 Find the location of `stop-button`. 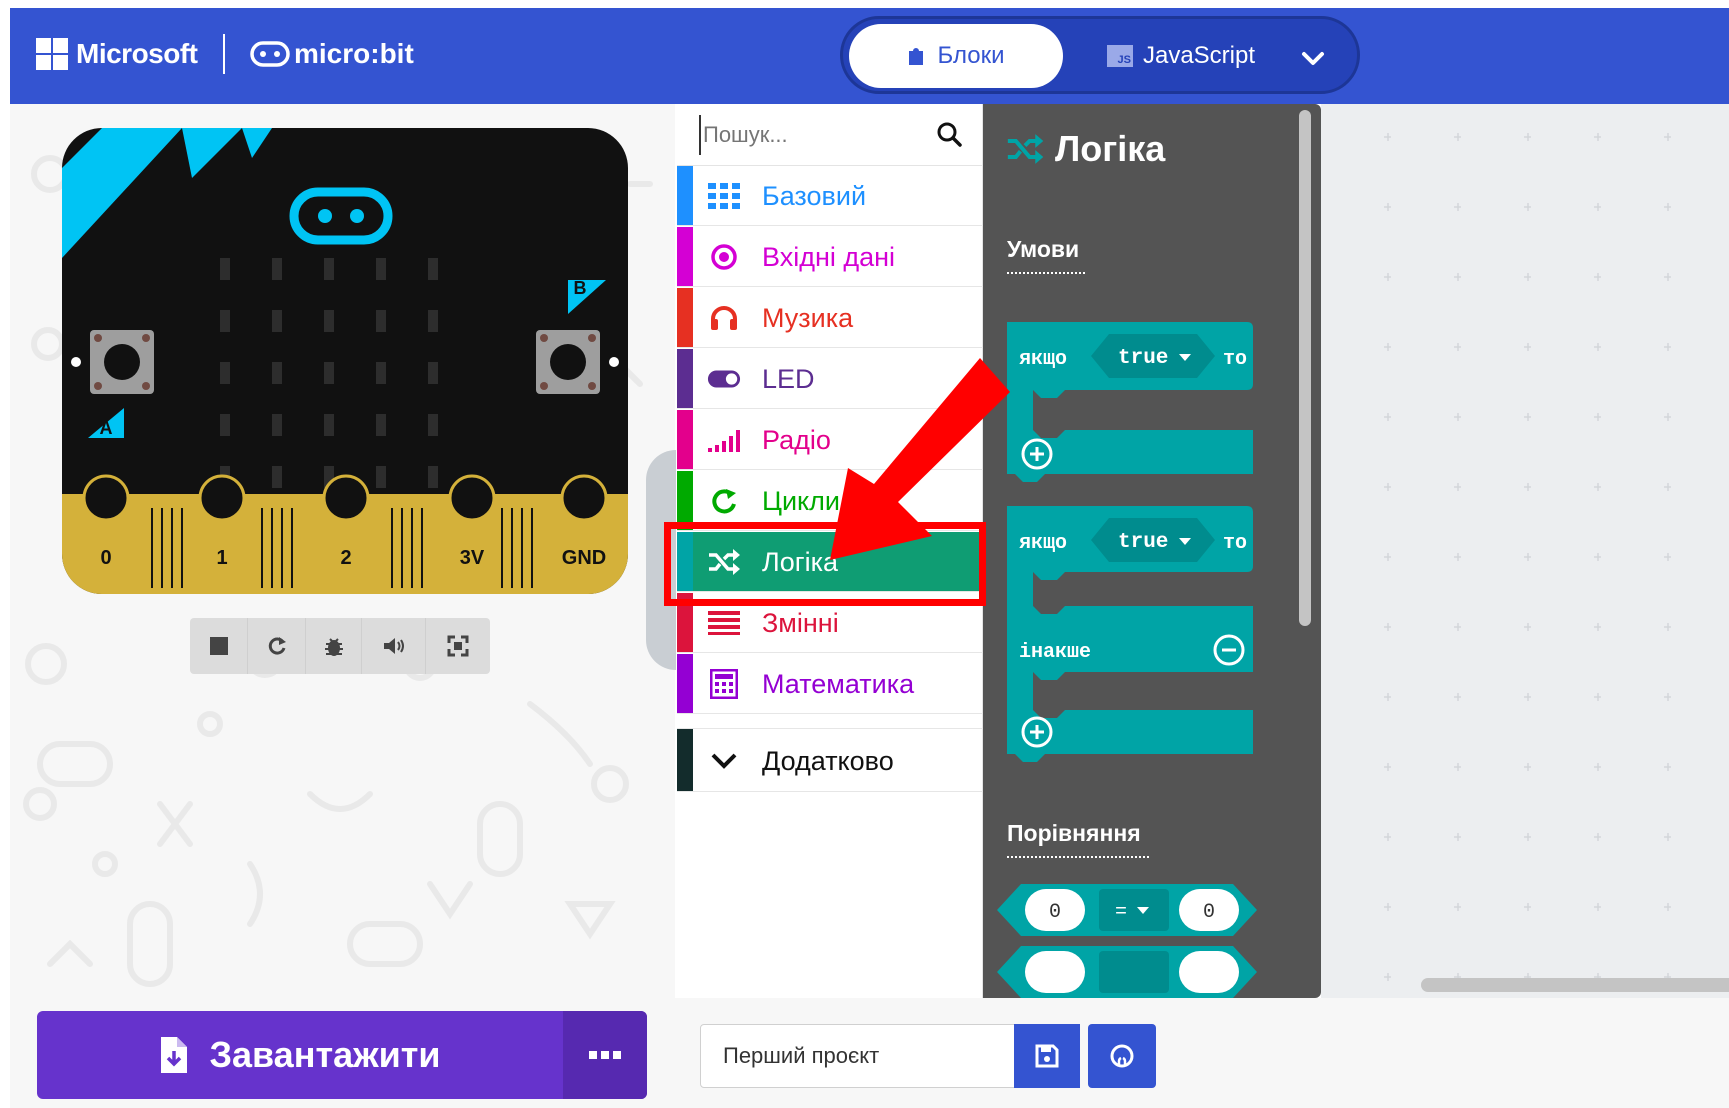

stop-button is located at coordinates (219, 646).